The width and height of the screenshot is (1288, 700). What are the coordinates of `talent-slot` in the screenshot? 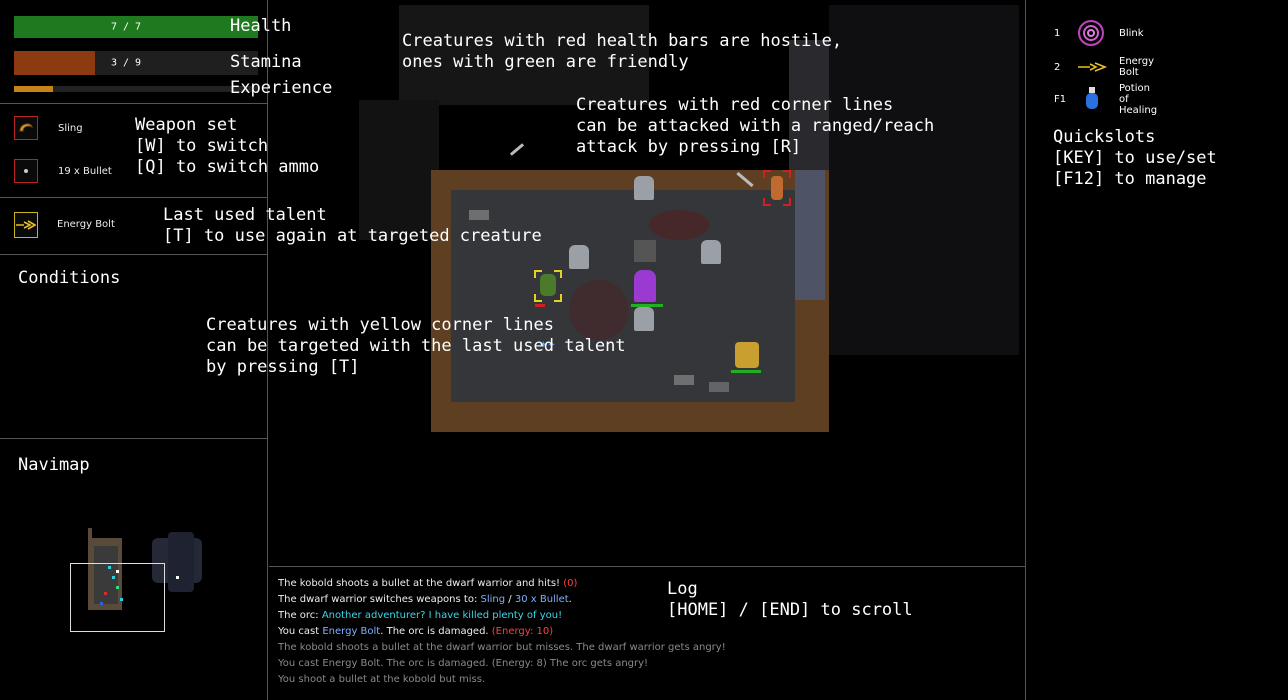 It's located at (26, 225).